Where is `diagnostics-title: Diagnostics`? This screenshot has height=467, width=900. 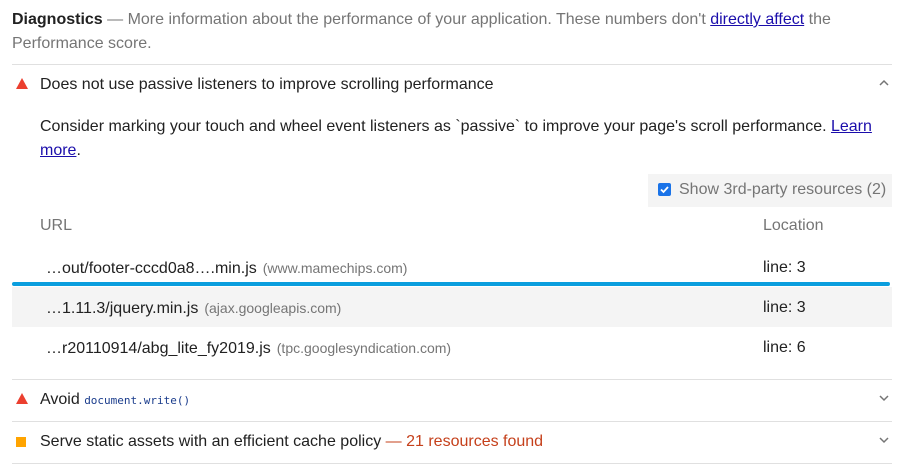 diagnostics-title: Diagnostics is located at coordinates (57, 19).